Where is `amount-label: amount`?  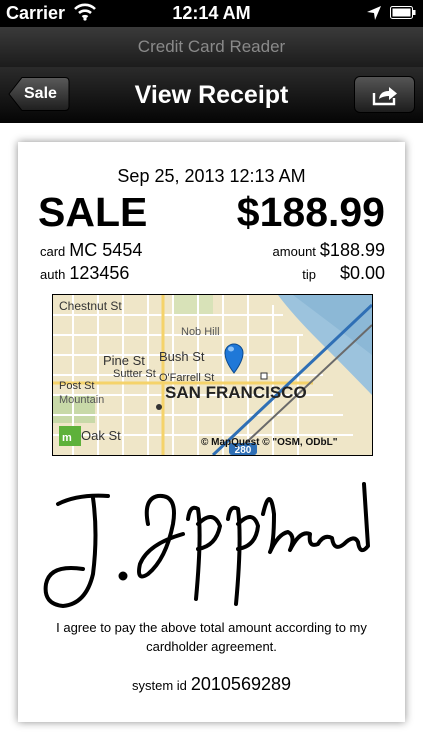 amount-label: amount is located at coordinates (294, 251).